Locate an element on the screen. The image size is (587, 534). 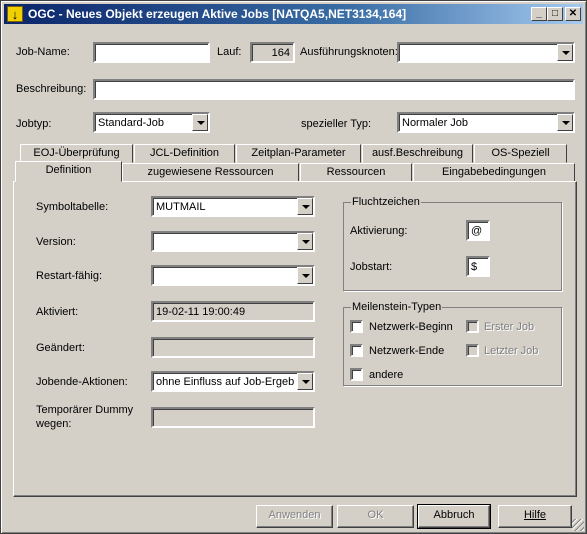
minimize-button: _ is located at coordinates (539, 14).